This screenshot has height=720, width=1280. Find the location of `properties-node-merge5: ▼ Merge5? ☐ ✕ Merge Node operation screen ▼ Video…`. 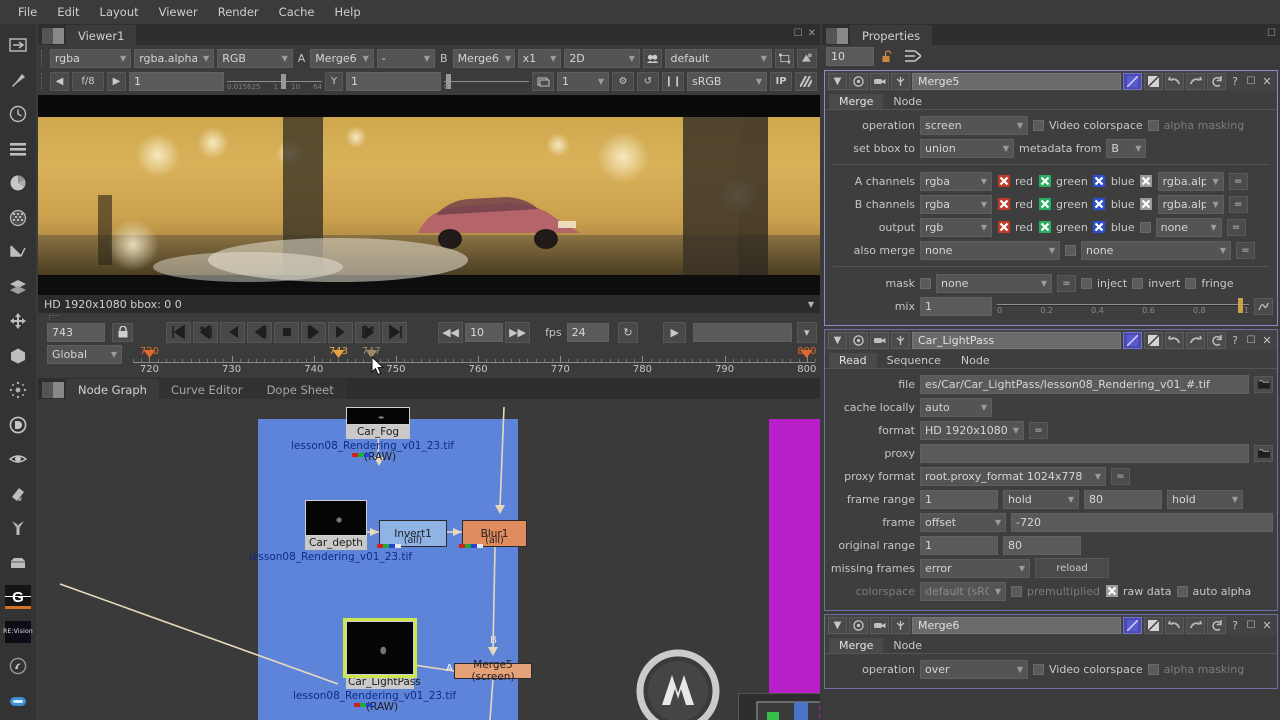

properties-node-merge5: ▼ Merge5? ☐ ✕ Merge Node operation screen ▼ Video… is located at coordinates (1051, 198).